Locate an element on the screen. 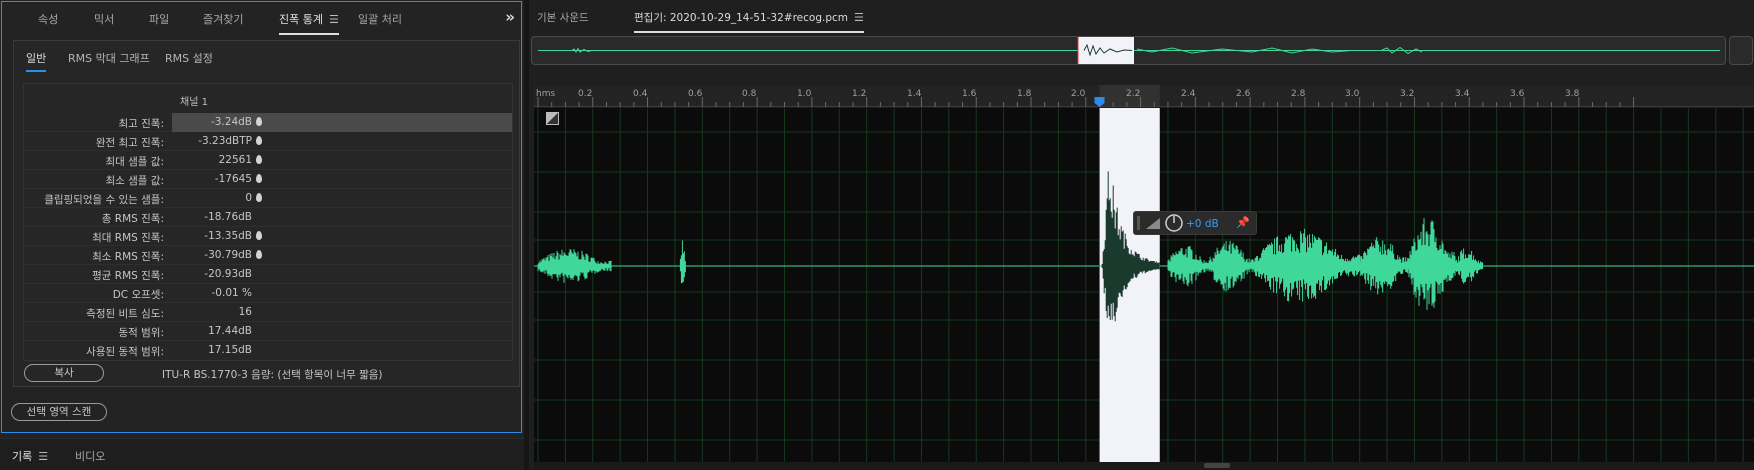 This screenshot has width=1754, height=470. stat-value: 0 is located at coordinates (248, 198).